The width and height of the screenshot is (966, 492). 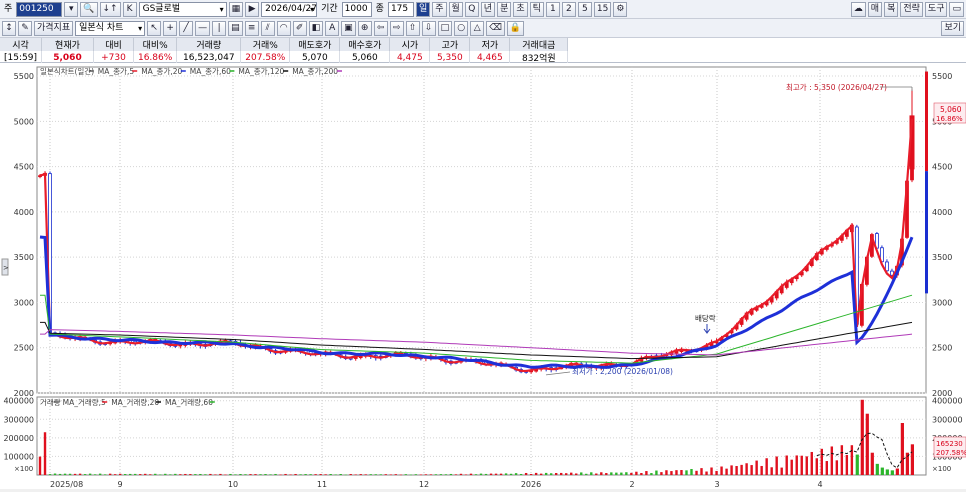 What do you see at coordinates (936, 9) in the screenshot?
I see `tools-button: 도구` at bounding box center [936, 9].